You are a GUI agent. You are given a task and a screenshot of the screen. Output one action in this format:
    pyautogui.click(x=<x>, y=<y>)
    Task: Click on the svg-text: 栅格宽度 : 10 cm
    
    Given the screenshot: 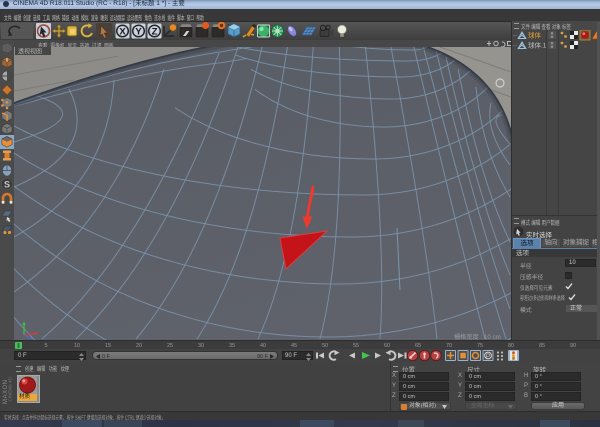 What is the action you would take?
    pyautogui.click(x=477, y=336)
    